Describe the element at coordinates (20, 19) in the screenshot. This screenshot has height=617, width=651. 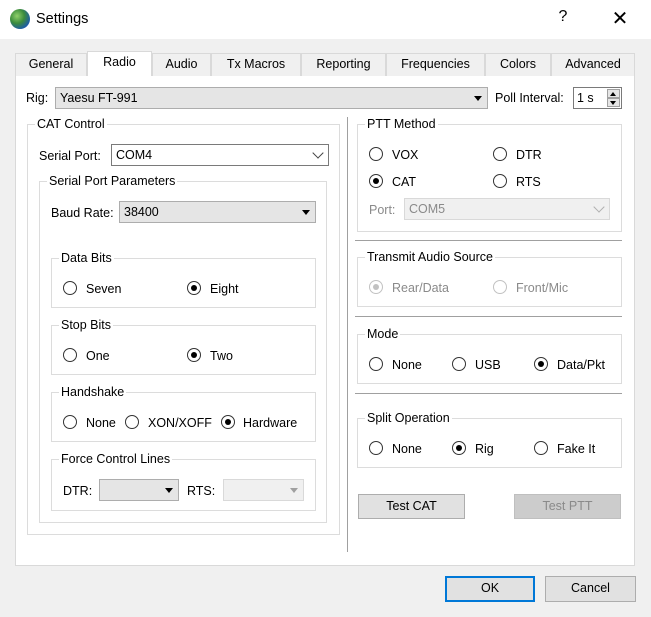
I see `app-globe-icon` at that location.